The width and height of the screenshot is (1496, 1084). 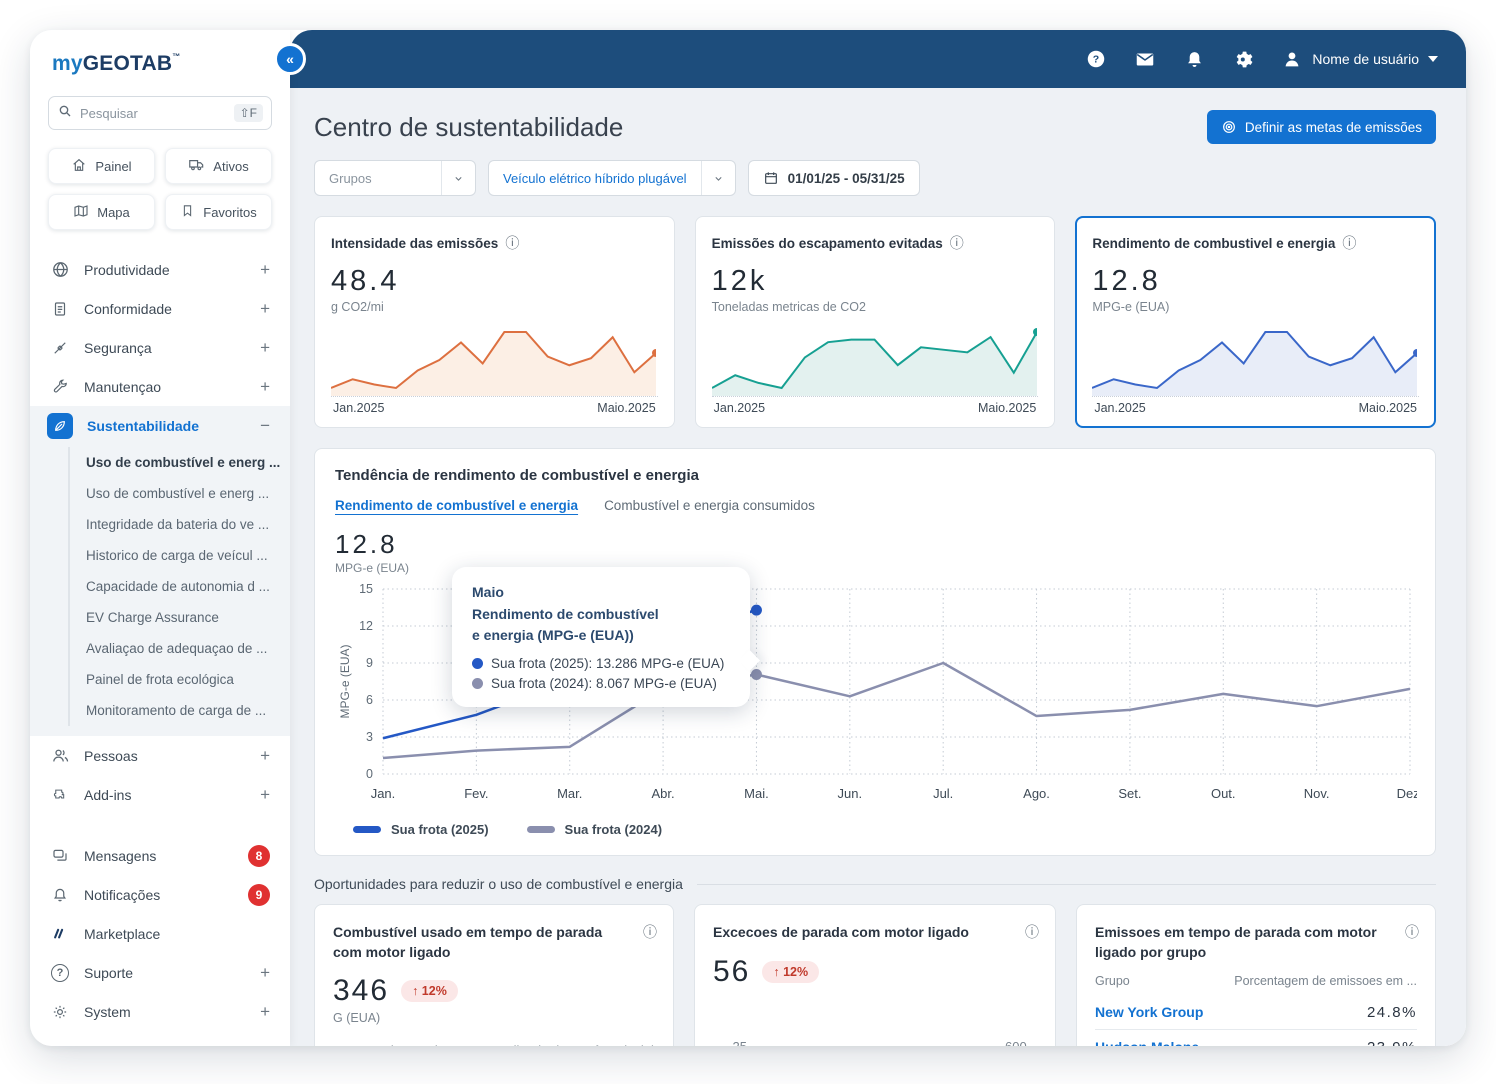 What do you see at coordinates (1145, 59) in the screenshot?
I see `mail-icon` at bounding box center [1145, 59].